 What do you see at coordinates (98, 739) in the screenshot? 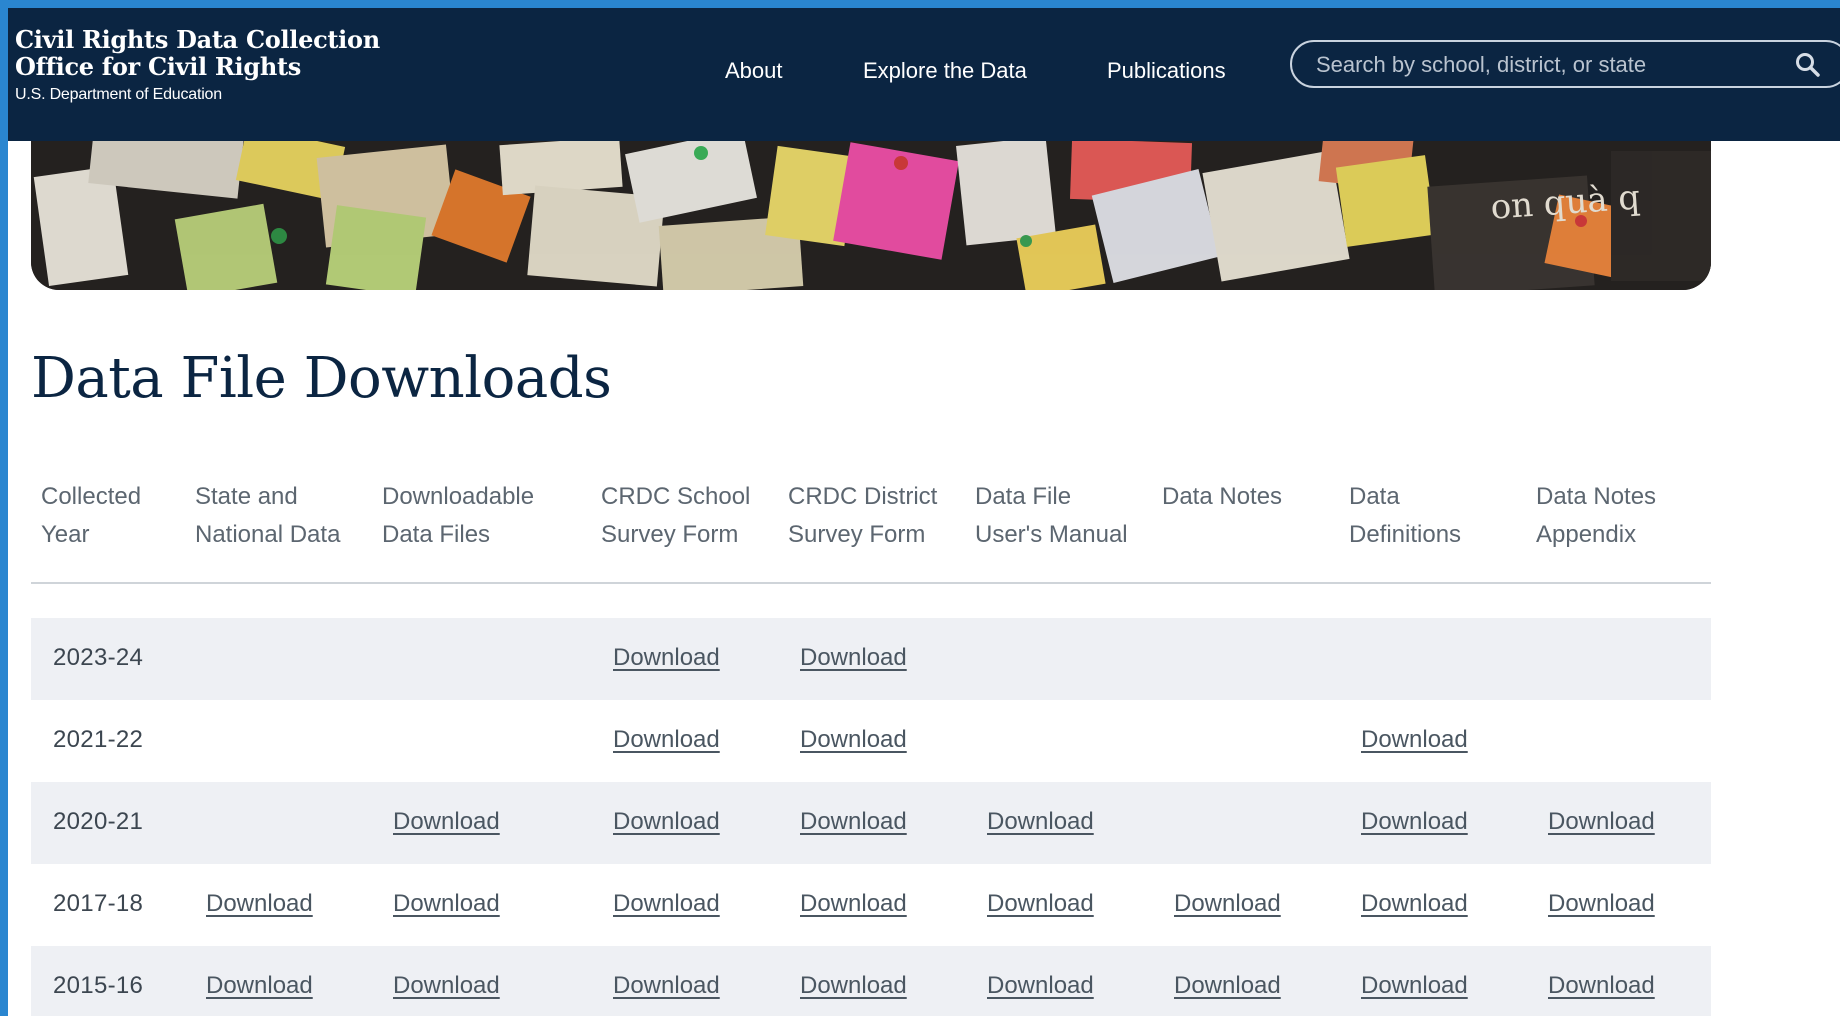
I see `collected-year-cell: 2021-22` at bounding box center [98, 739].